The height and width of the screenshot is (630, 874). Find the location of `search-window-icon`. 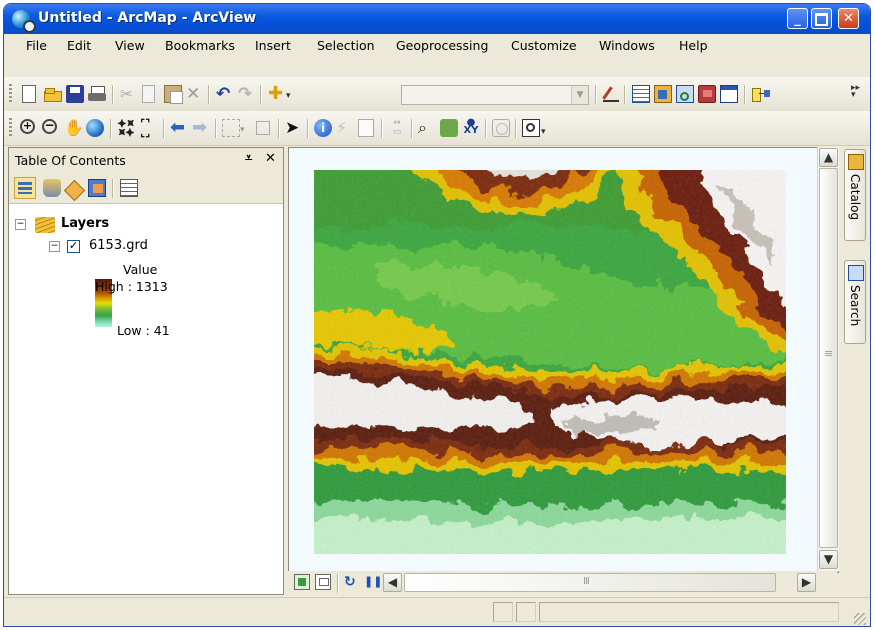

search-window-icon is located at coordinates (685, 94).